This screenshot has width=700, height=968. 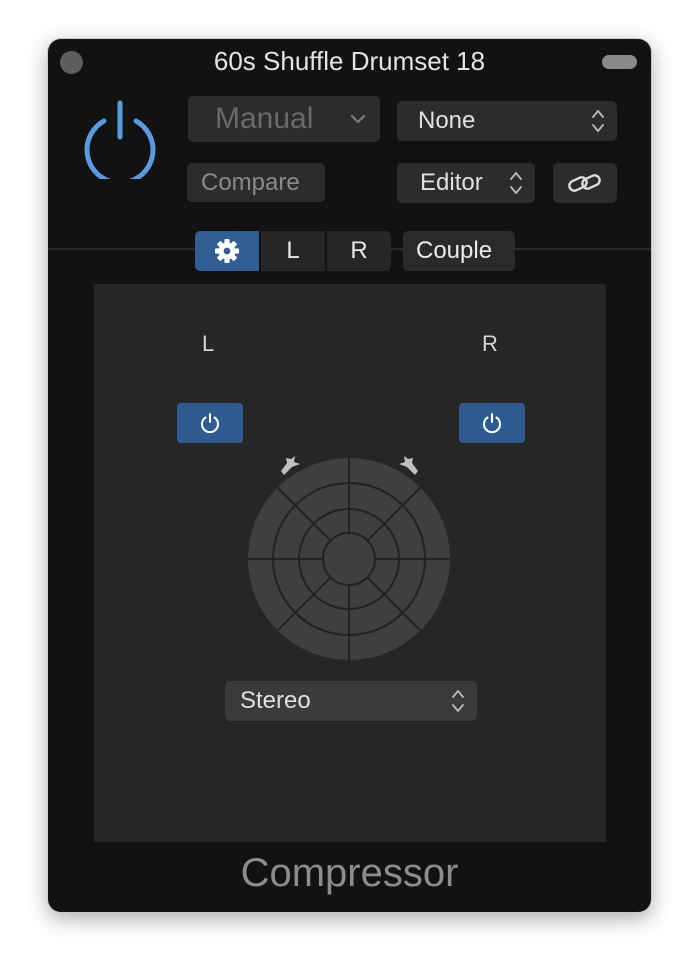 What do you see at coordinates (349, 61) in the screenshot?
I see `window-title: 60s Shuffle Drumset 18` at bounding box center [349, 61].